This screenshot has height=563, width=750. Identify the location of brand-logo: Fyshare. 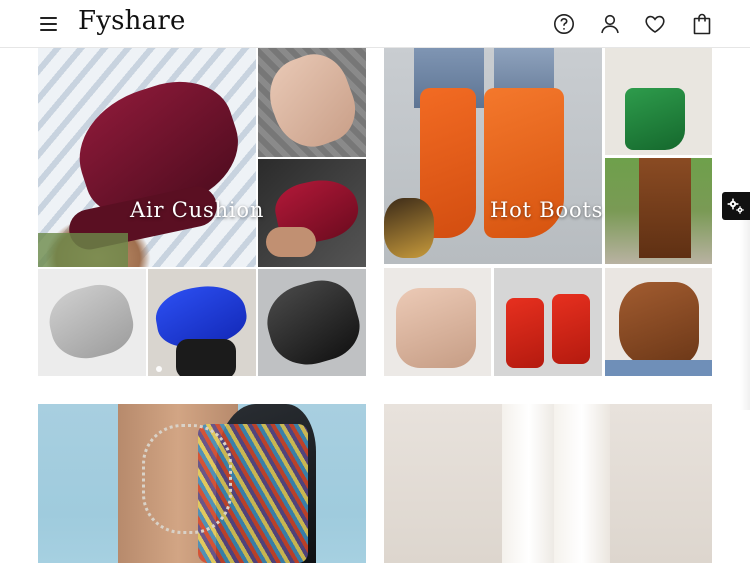
(132, 21).